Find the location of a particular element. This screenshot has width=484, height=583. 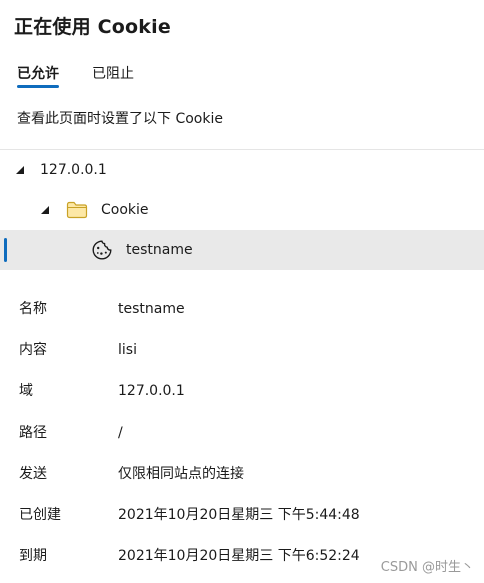

tree-item-folder-label: Cookie is located at coordinates (125, 210).